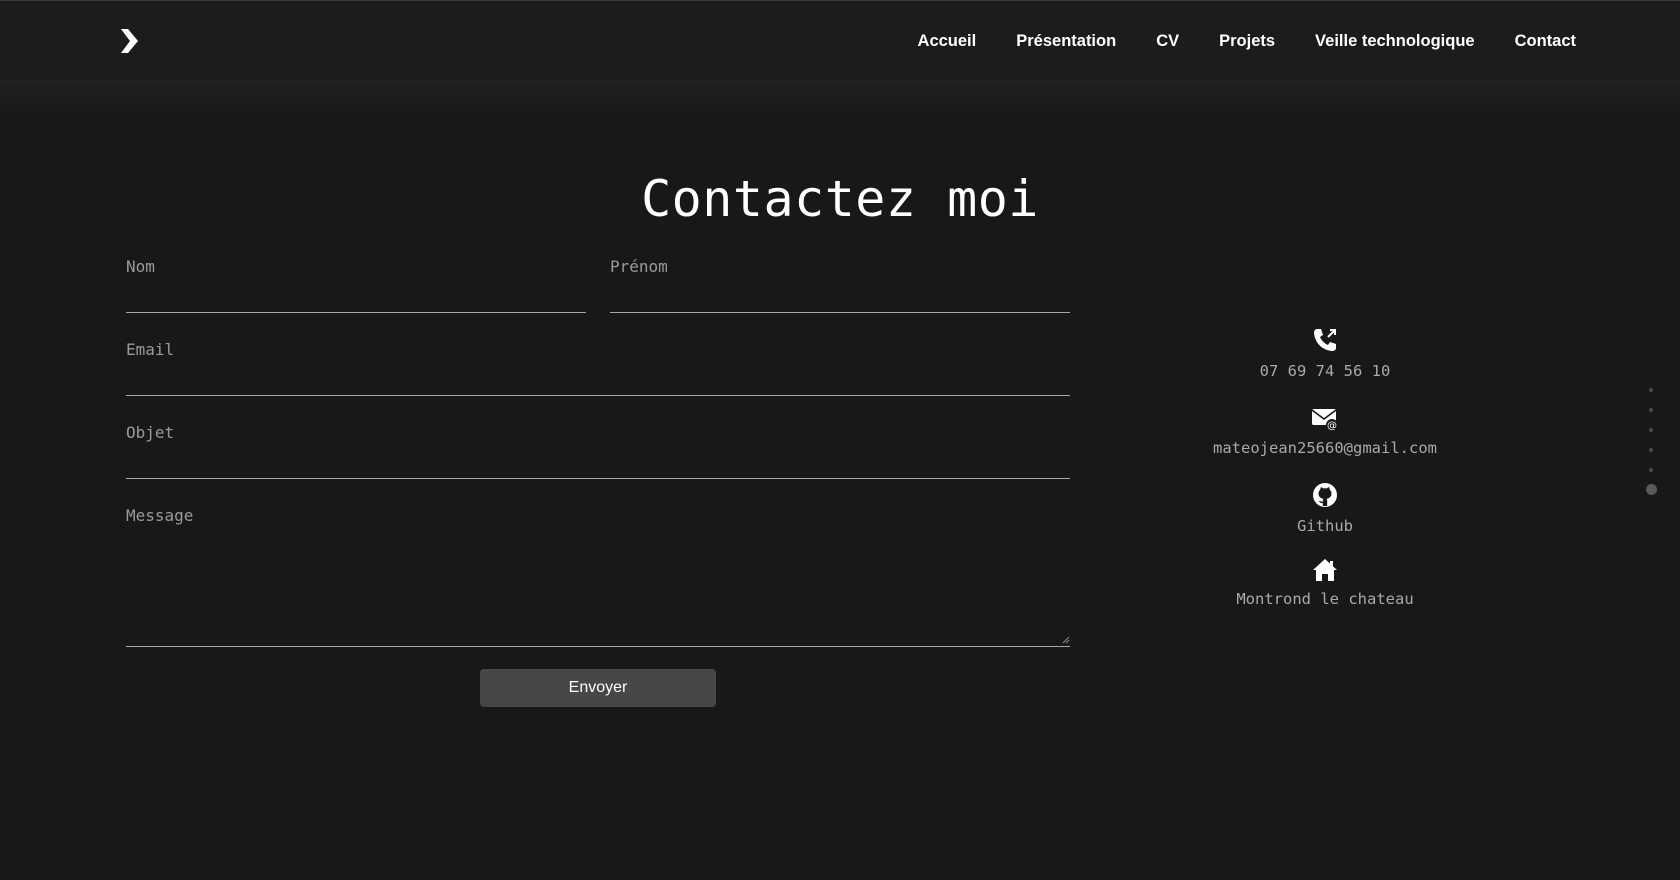 The width and height of the screenshot is (1680, 880). I want to click on nom-label: Nom, so click(140, 266).